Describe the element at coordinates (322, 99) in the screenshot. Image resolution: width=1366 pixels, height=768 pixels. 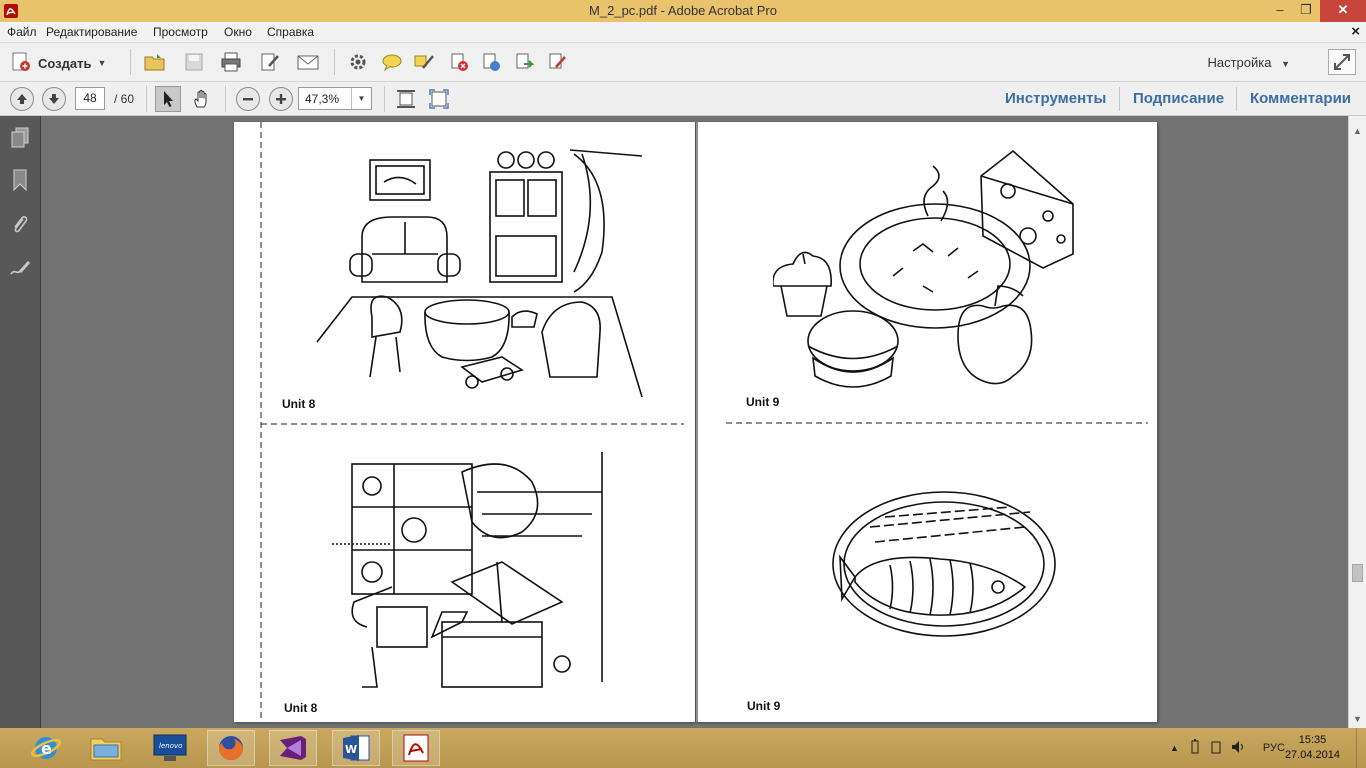
I see `zoom-level-value: 47,3%` at that location.